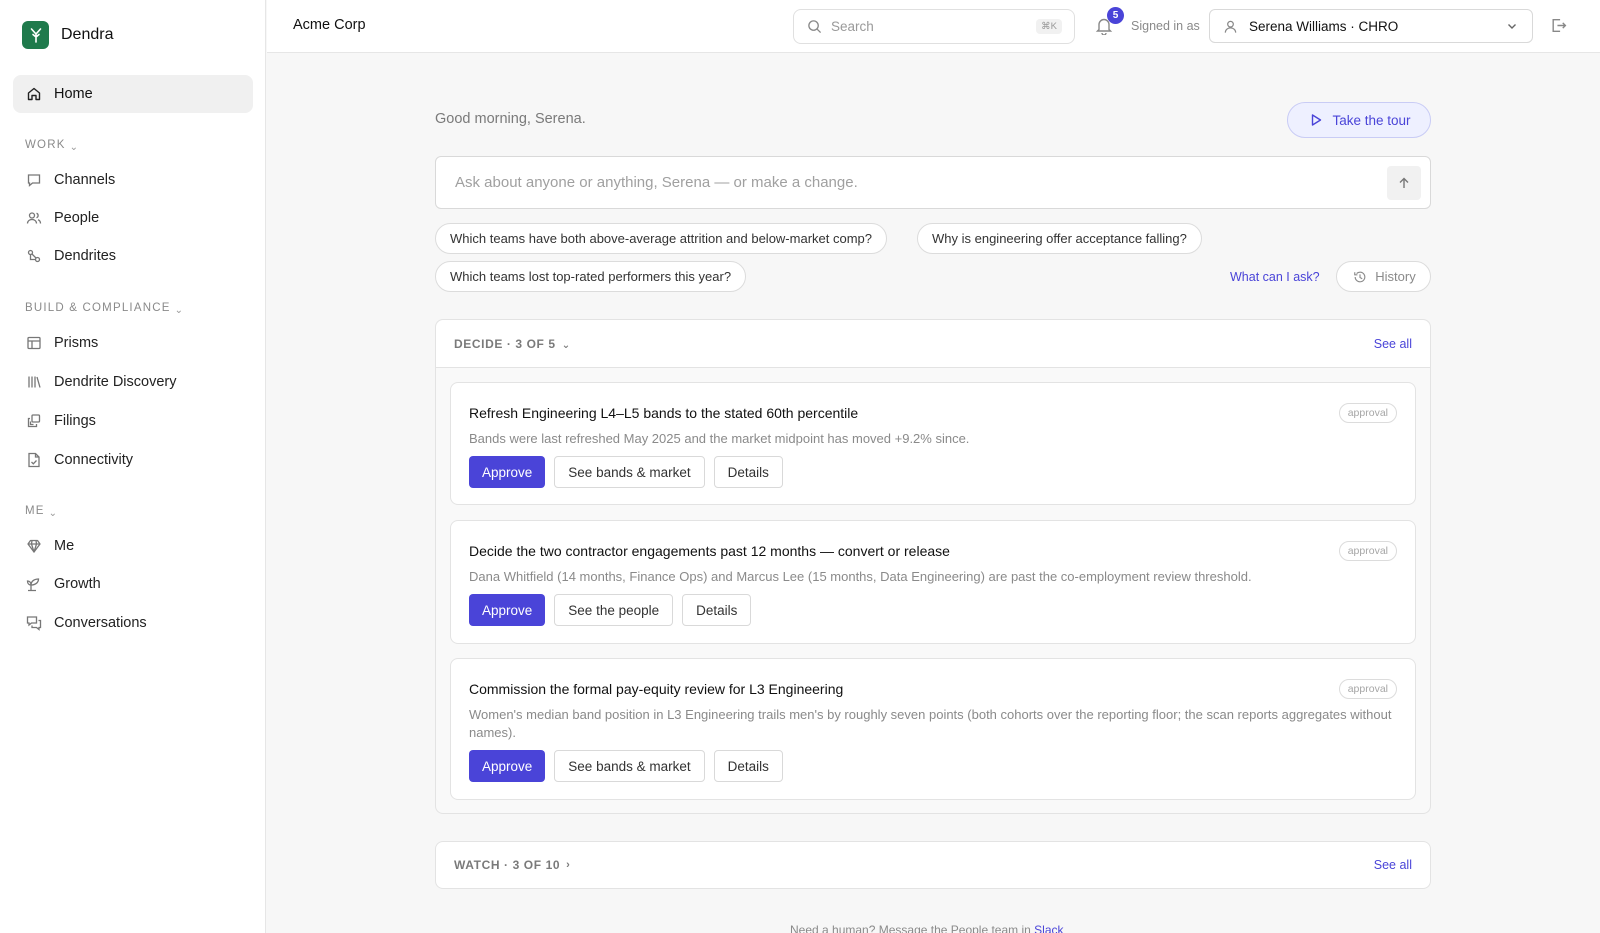 The image size is (1600, 933). I want to click on signed-in-label: Signed in as, so click(1165, 26).